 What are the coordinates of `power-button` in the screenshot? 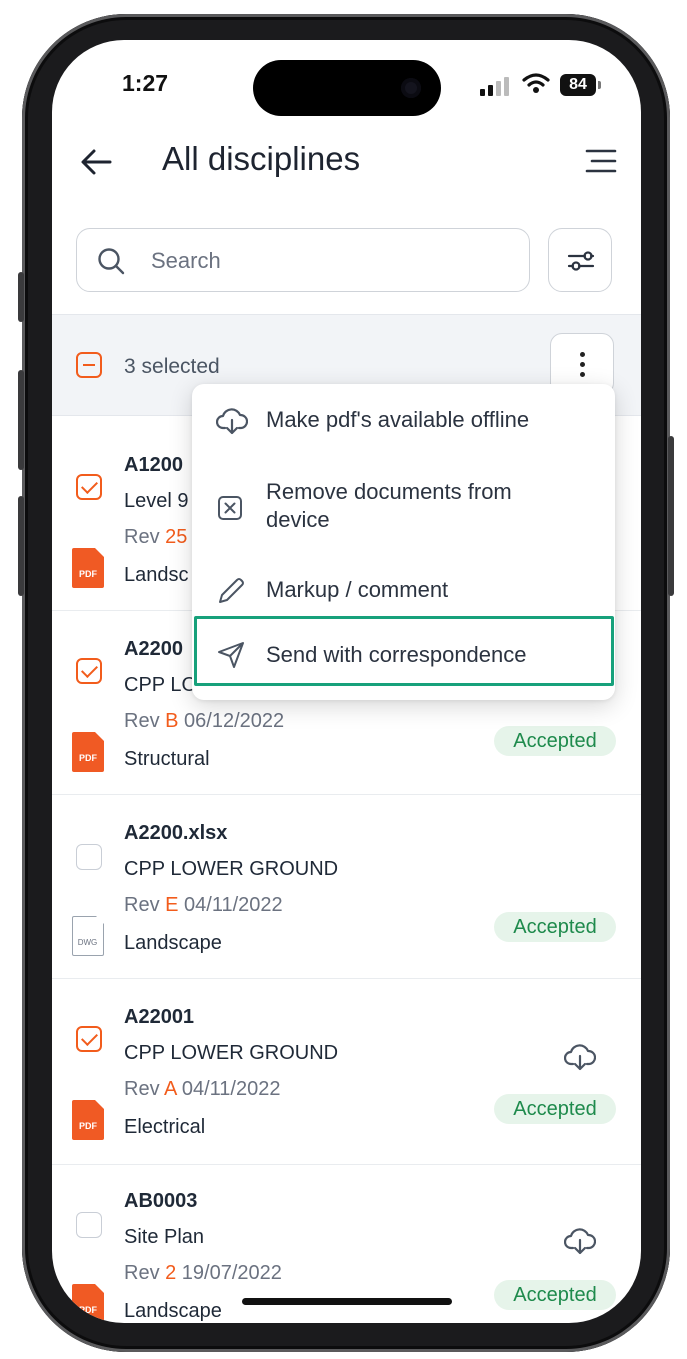 It's located at (671, 516).